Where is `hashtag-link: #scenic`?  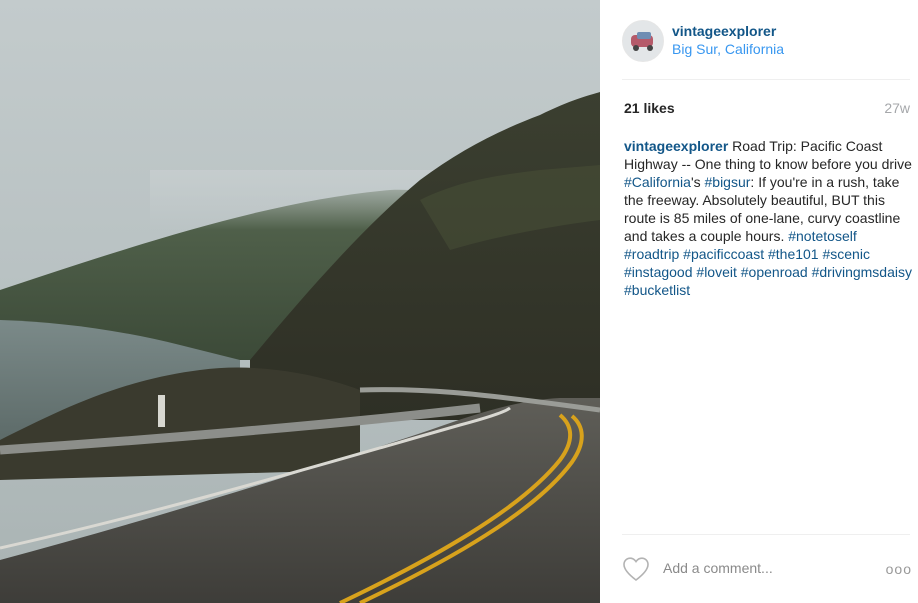 hashtag-link: #scenic is located at coordinates (845, 254).